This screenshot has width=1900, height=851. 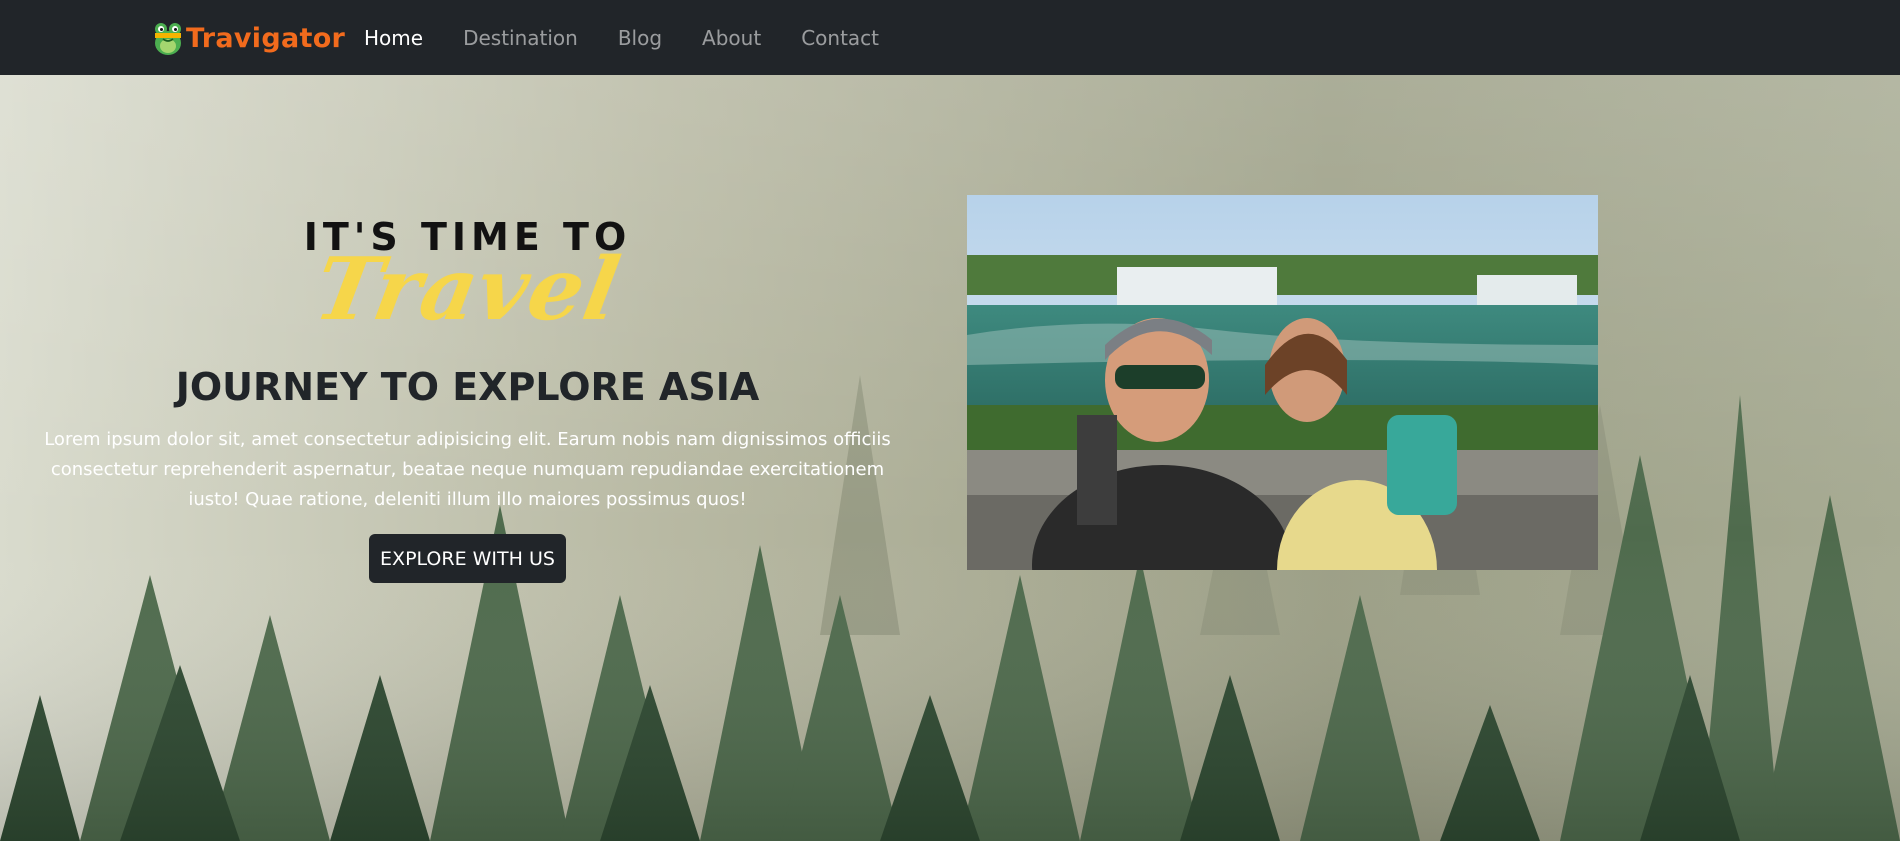 I want to click on brand-logo-link: Travigator, so click(x=248, y=38).